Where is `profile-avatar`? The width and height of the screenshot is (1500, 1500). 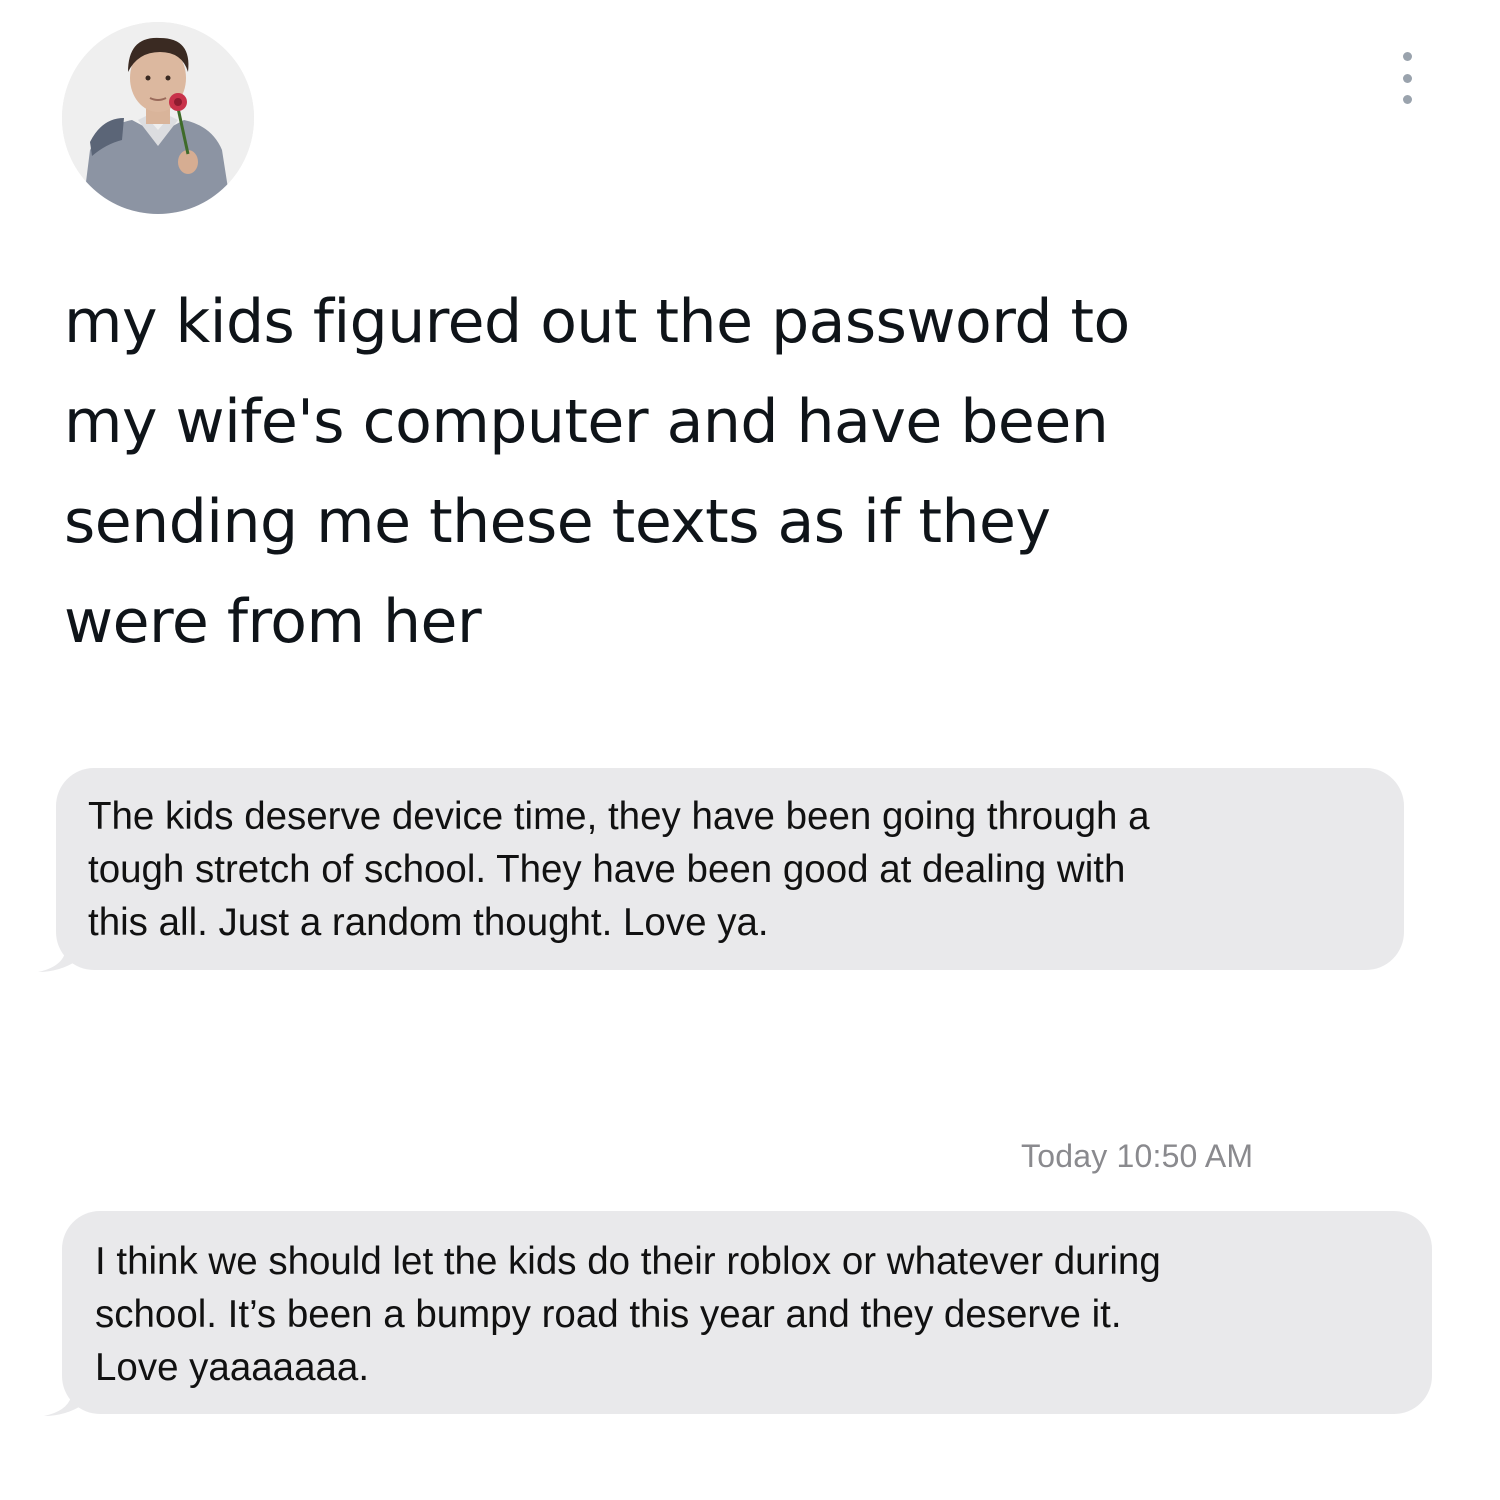
profile-avatar is located at coordinates (158, 118).